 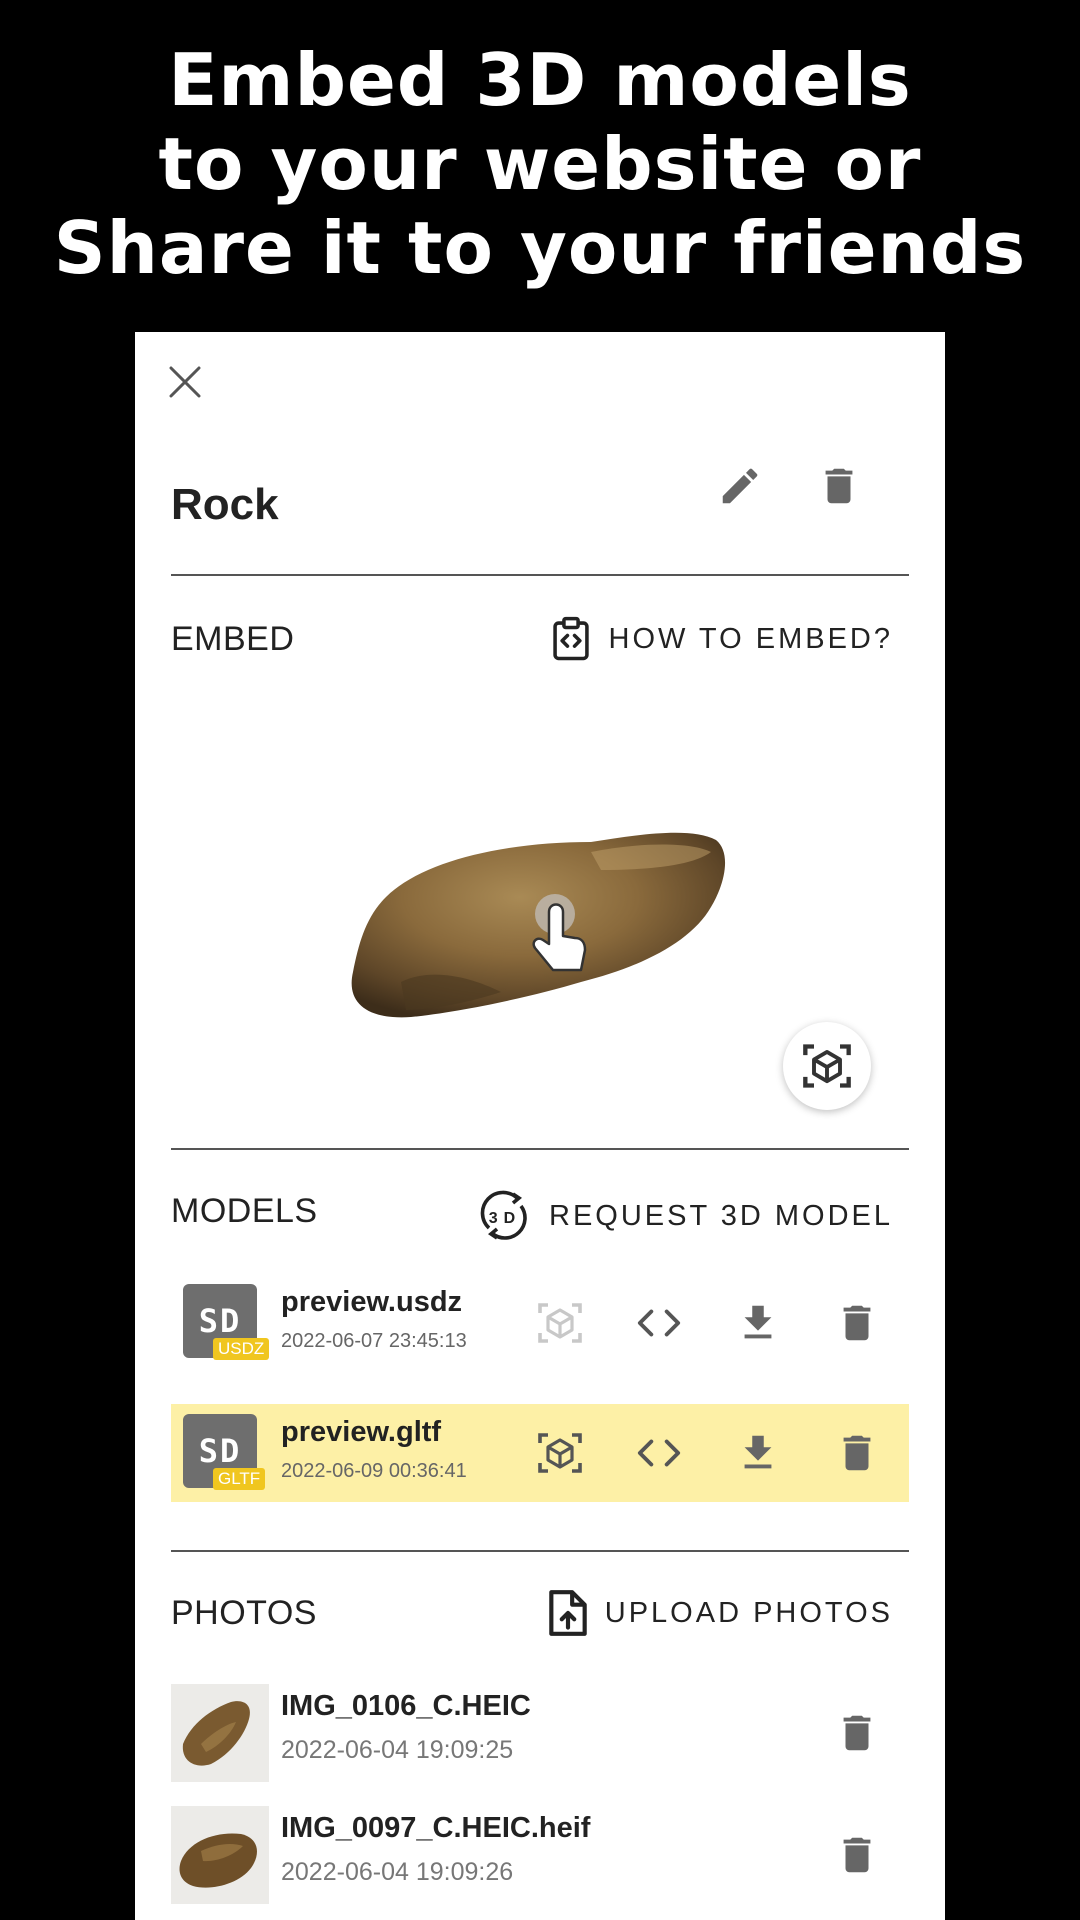 What do you see at coordinates (244, 1613) in the screenshot?
I see `photos-section-label: PHOTOS` at bounding box center [244, 1613].